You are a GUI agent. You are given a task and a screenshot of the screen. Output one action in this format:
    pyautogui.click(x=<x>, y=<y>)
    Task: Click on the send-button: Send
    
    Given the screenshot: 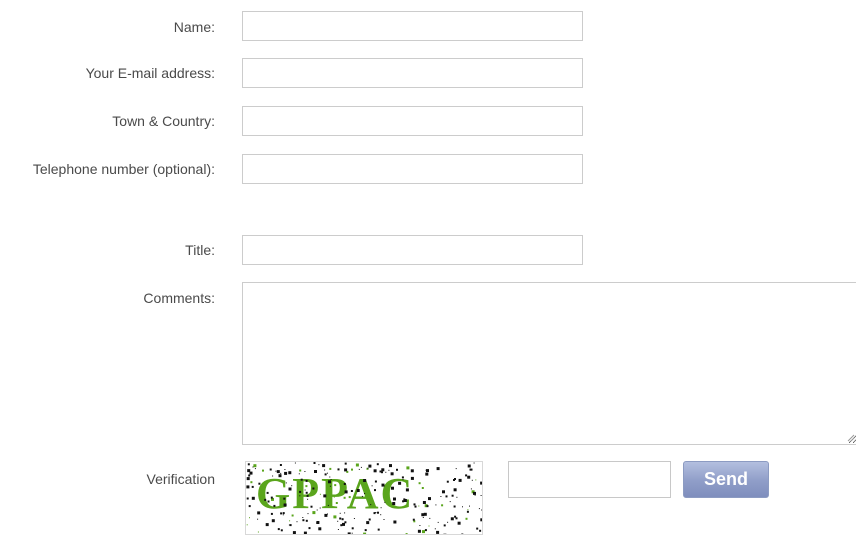 What is the action you would take?
    pyautogui.click(x=726, y=479)
    